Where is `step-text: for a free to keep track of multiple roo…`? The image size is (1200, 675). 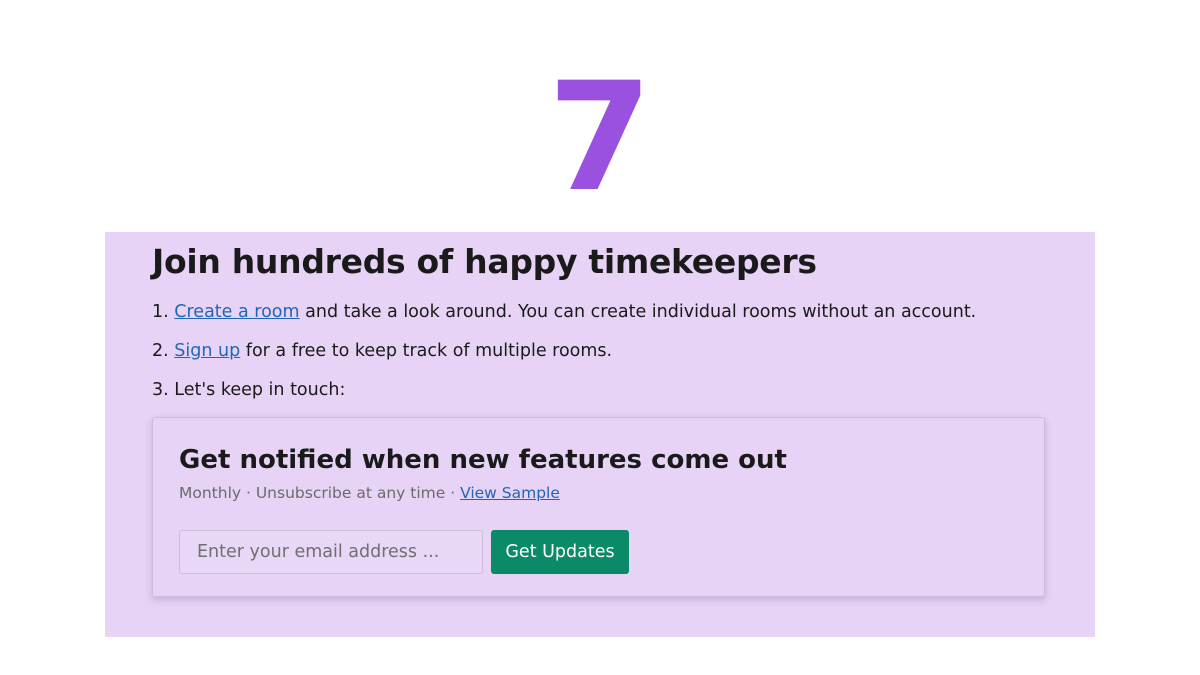 step-text: for a free to keep track of multiple roo… is located at coordinates (426, 351).